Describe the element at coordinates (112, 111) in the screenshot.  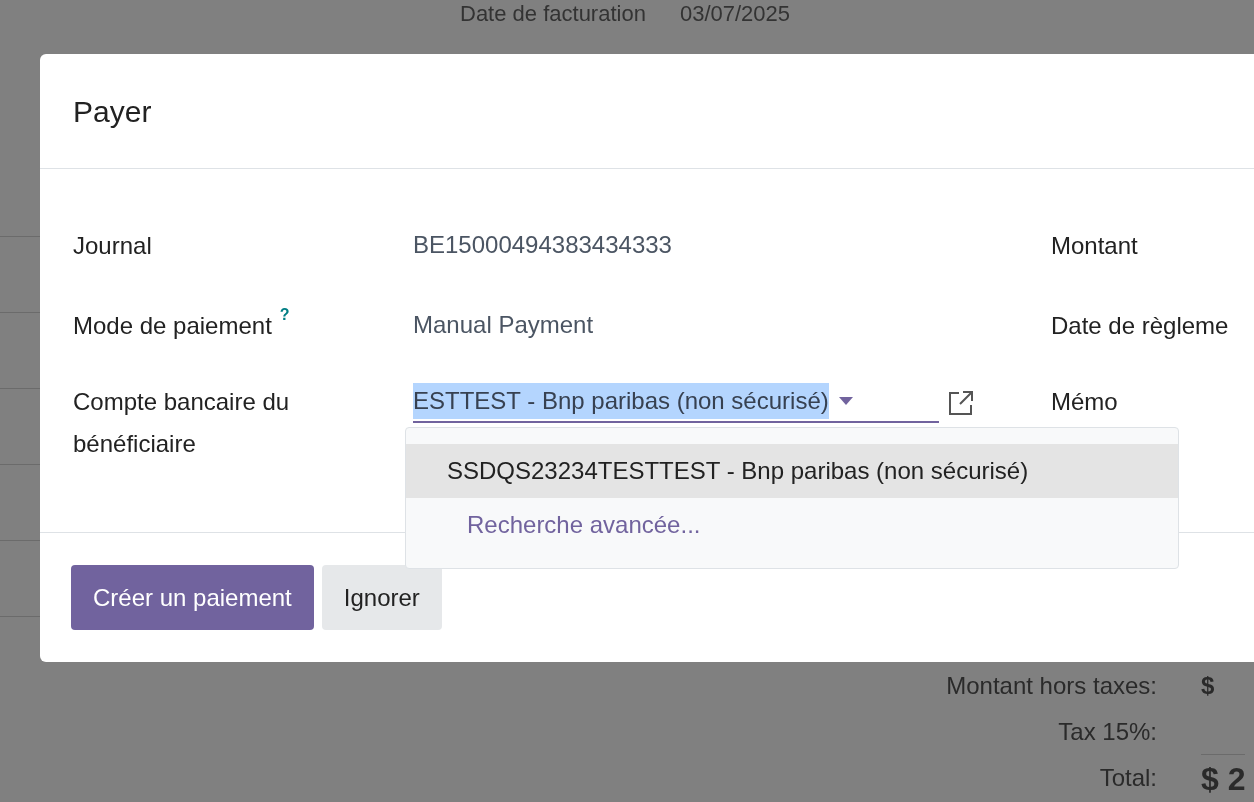
I see `dialog-title: Payer` at that location.